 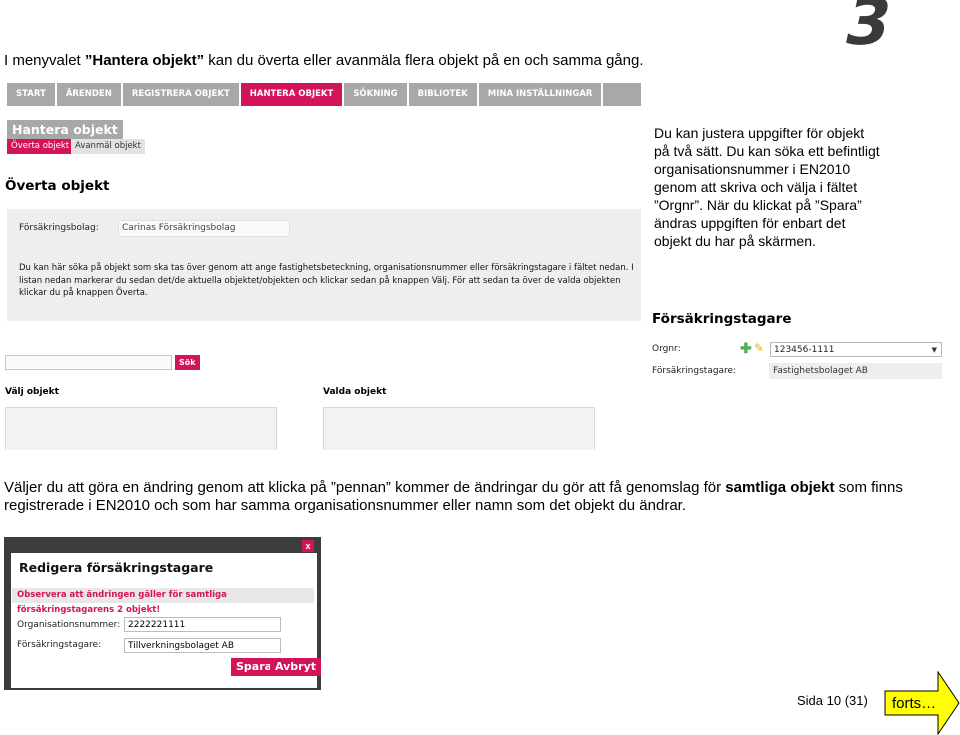 I want to click on holder-label: Försäkringstagare:, so click(x=694, y=371).